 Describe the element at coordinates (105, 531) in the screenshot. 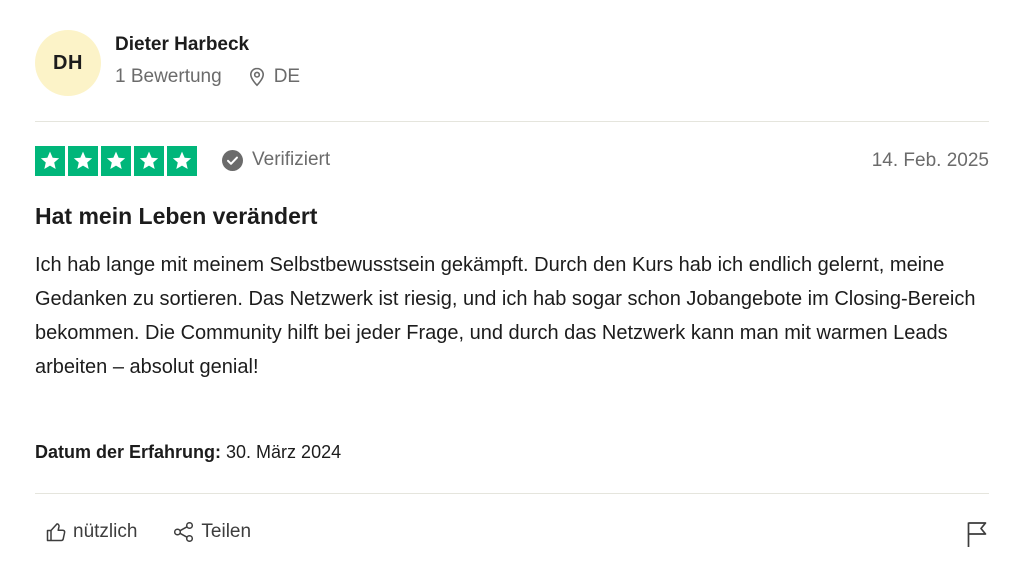

I see `useful-label: nützlich` at that location.